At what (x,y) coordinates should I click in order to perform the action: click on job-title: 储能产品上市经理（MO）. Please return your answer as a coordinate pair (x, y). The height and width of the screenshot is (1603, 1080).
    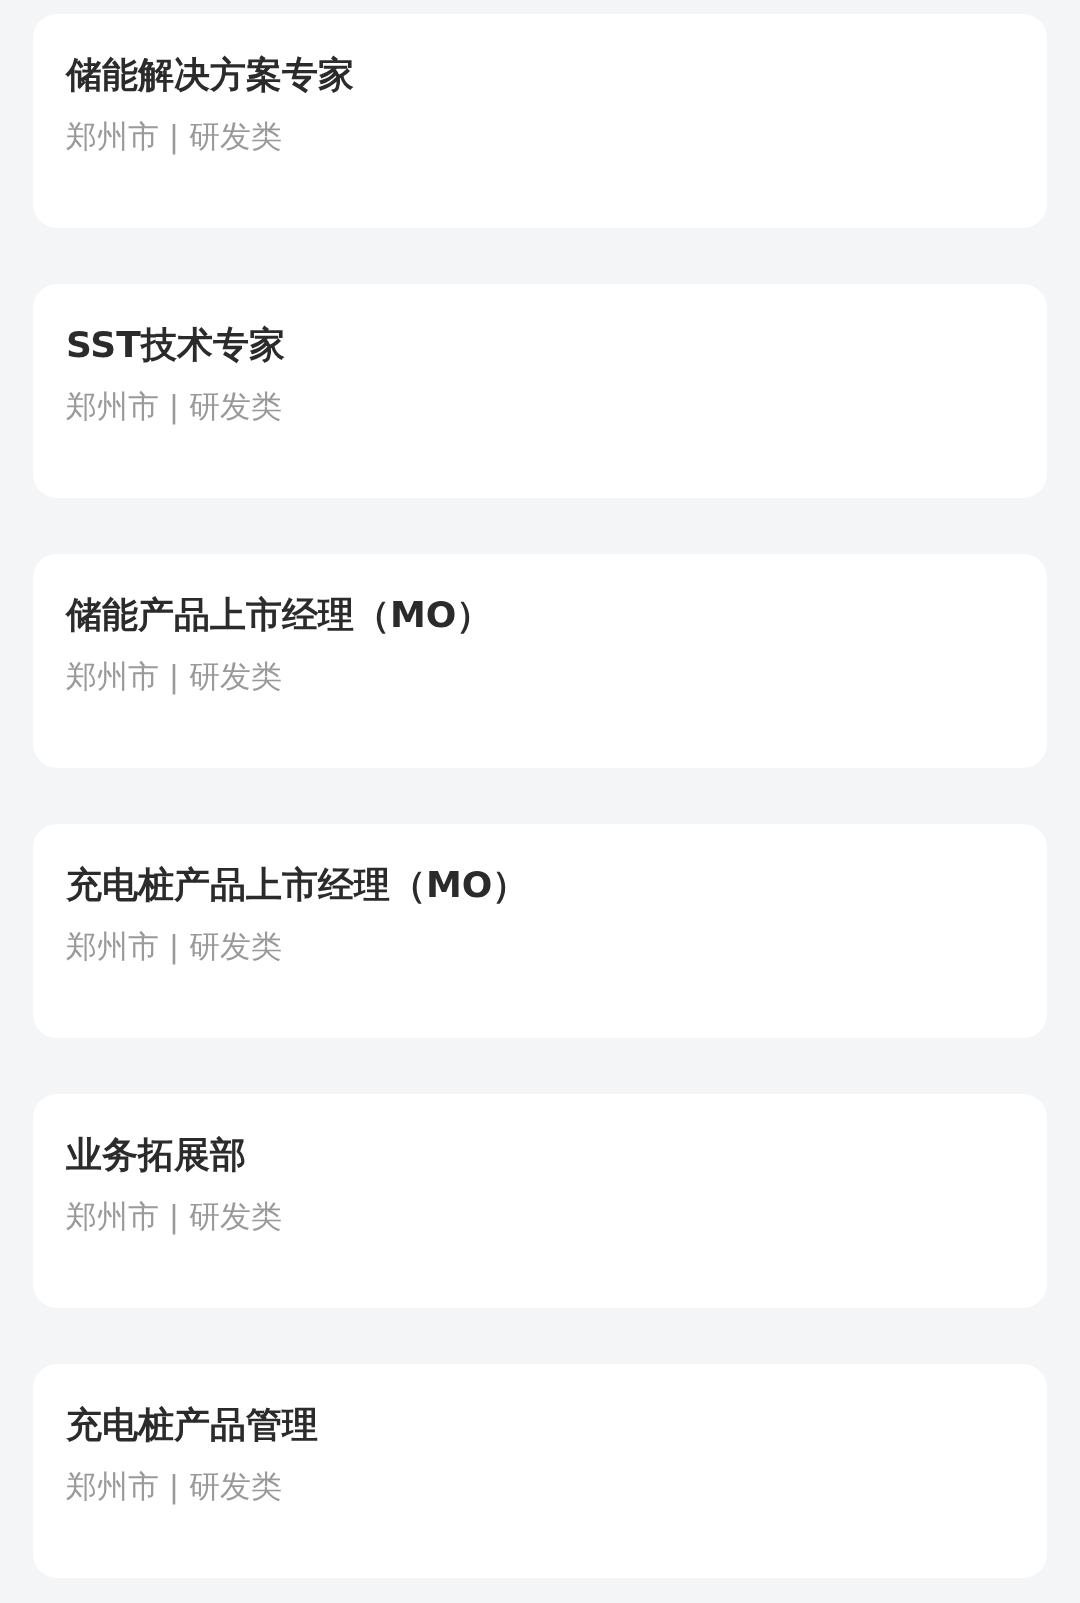
    Looking at the image, I should click on (279, 615).